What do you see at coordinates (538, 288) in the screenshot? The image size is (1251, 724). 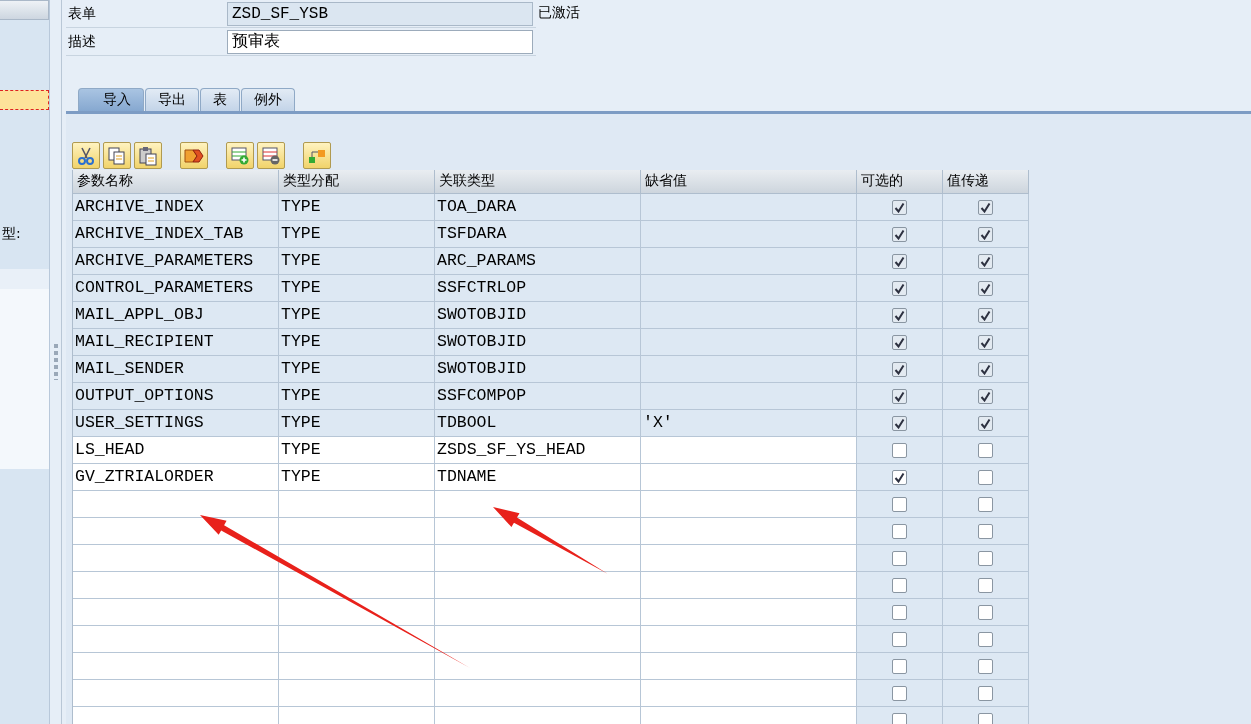 I see `table-cell: SSFCTRLOP` at bounding box center [538, 288].